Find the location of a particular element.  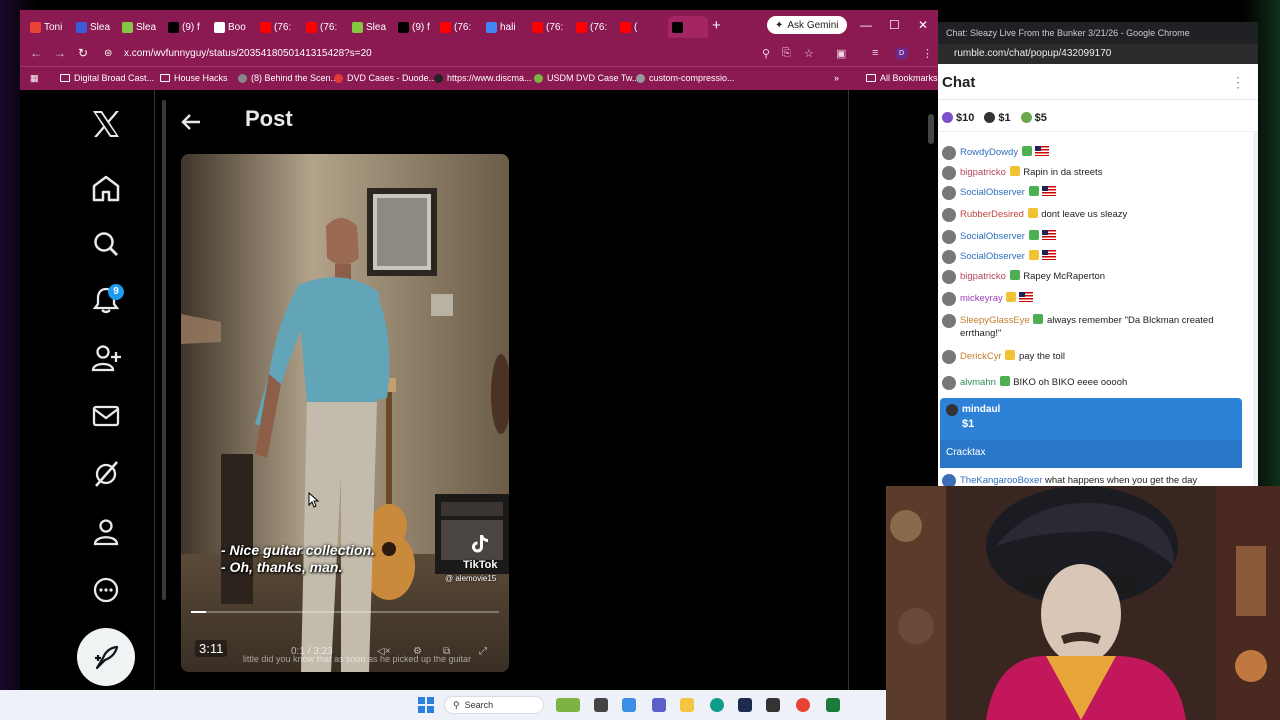

site-info-icon: ⊜ is located at coordinates (108, 53).